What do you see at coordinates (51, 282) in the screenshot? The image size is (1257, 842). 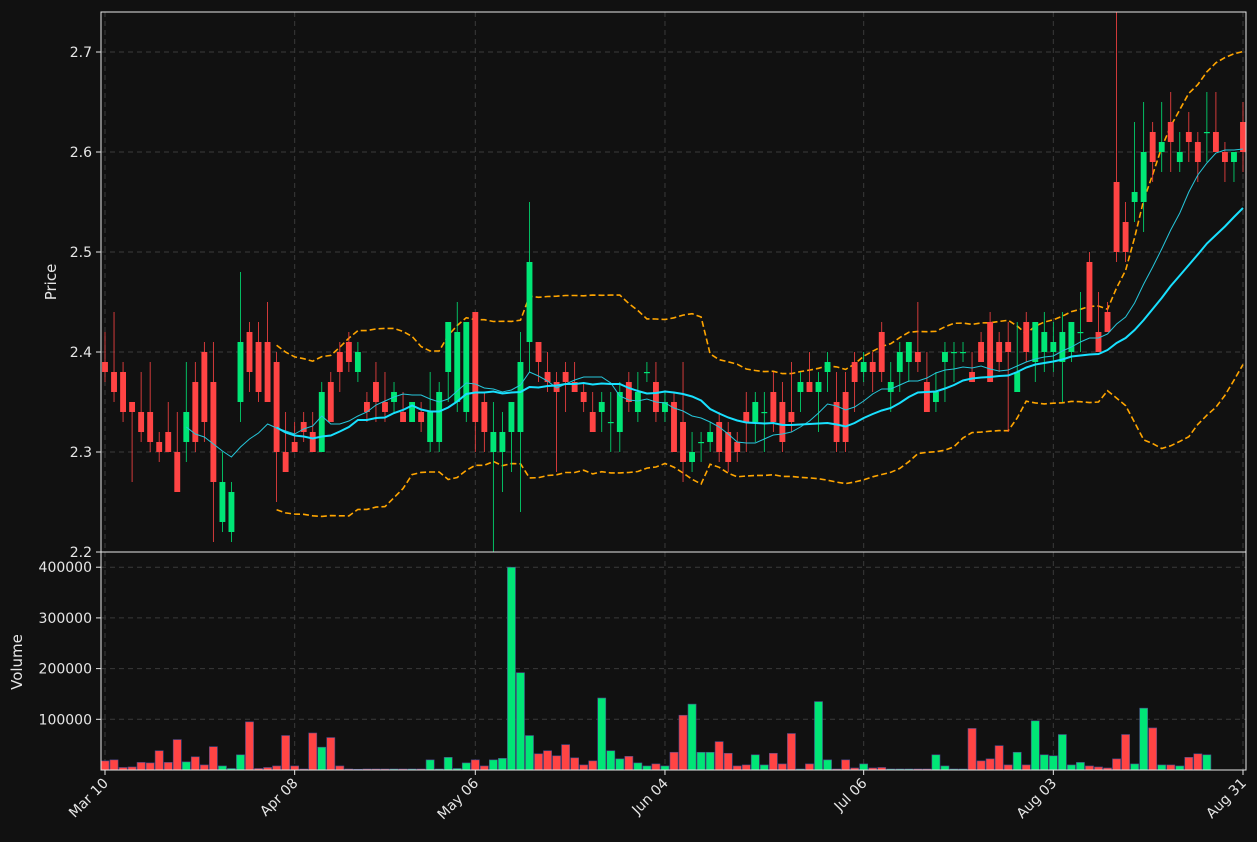 I see `price-axis-label: Price` at bounding box center [51, 282].